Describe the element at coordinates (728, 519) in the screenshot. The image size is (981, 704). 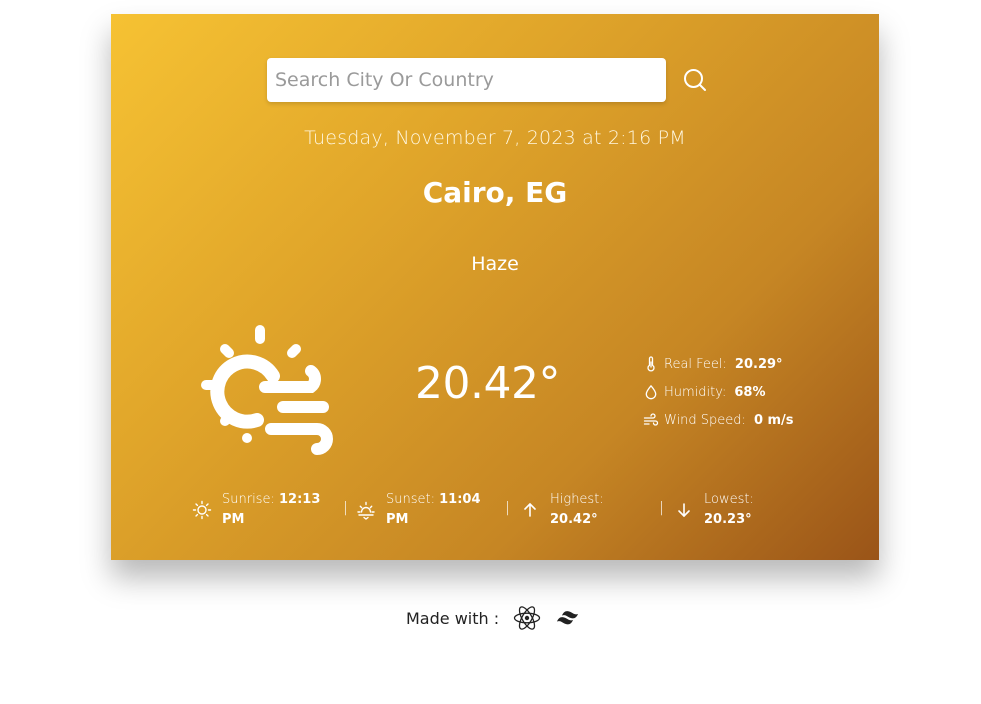
I see `lowest-value: 20.23°` at that location.